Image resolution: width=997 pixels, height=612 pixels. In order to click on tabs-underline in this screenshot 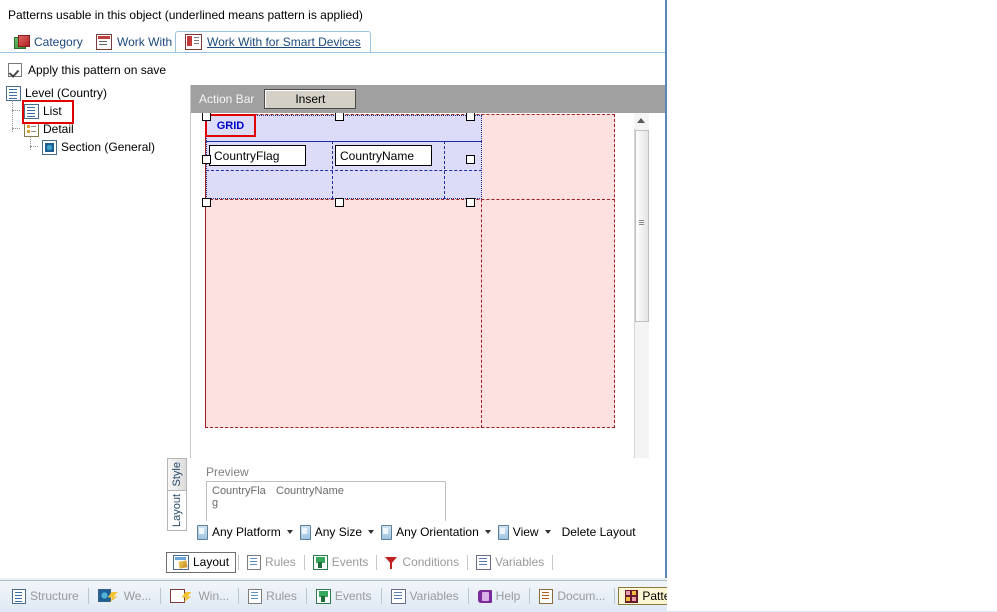, I will do `click(332, 52)`.